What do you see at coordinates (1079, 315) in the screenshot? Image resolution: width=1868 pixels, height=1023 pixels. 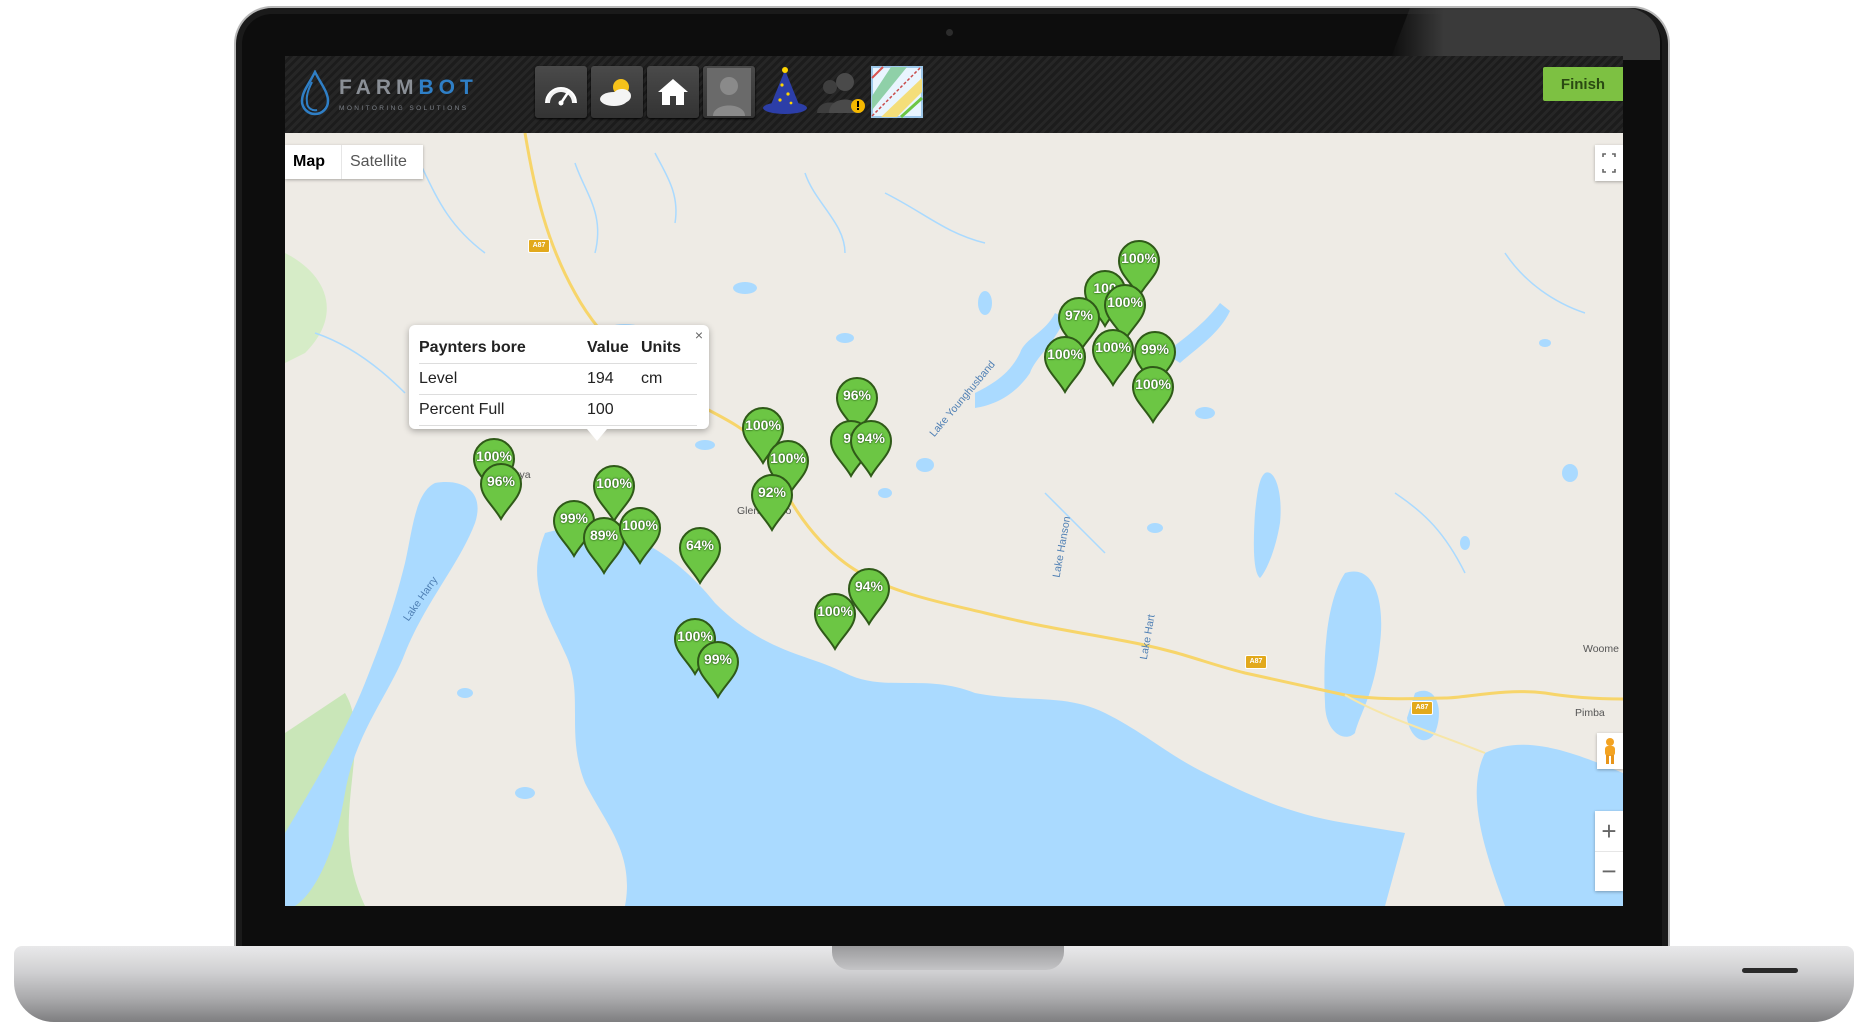 I see `marker-label: 97%` at bounding box center [1079, 315].